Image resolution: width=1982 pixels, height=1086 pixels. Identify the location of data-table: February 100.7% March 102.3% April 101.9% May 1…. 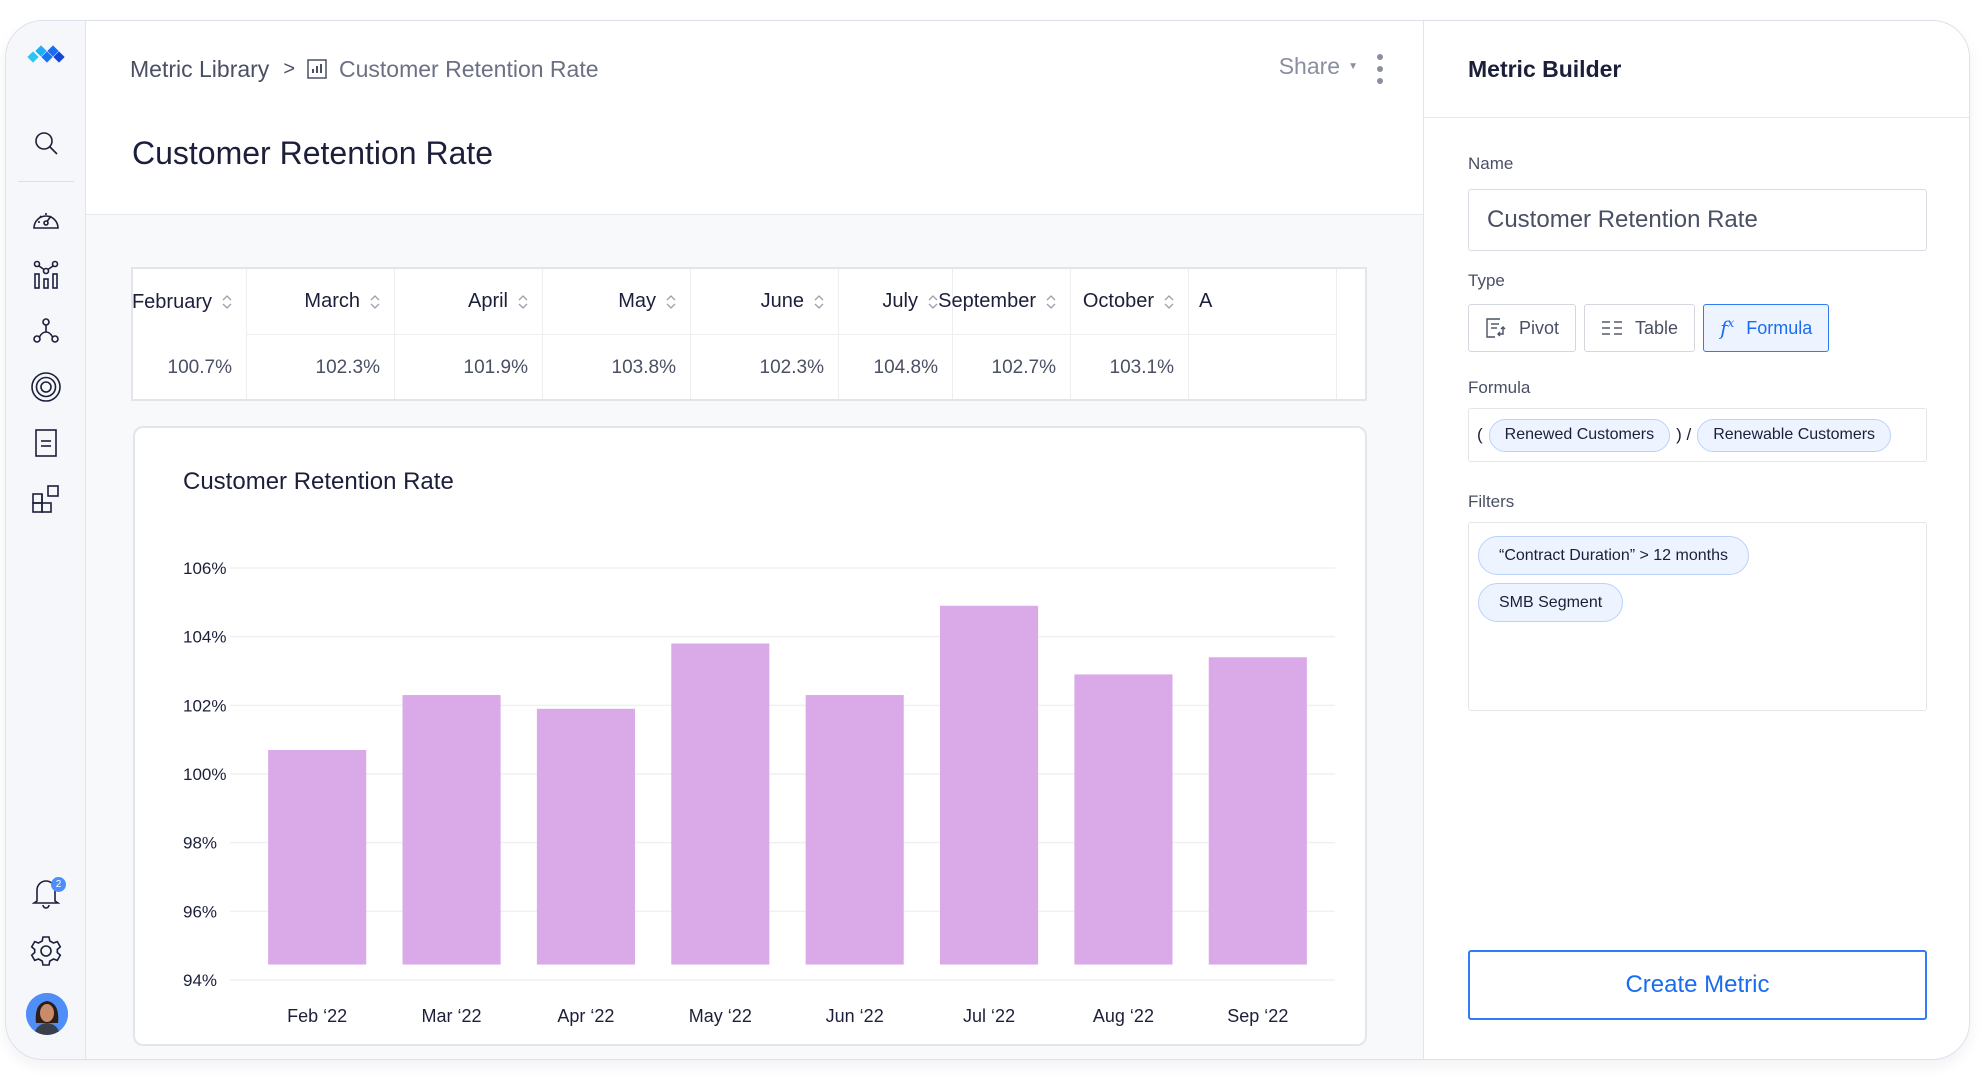
(749, 334).